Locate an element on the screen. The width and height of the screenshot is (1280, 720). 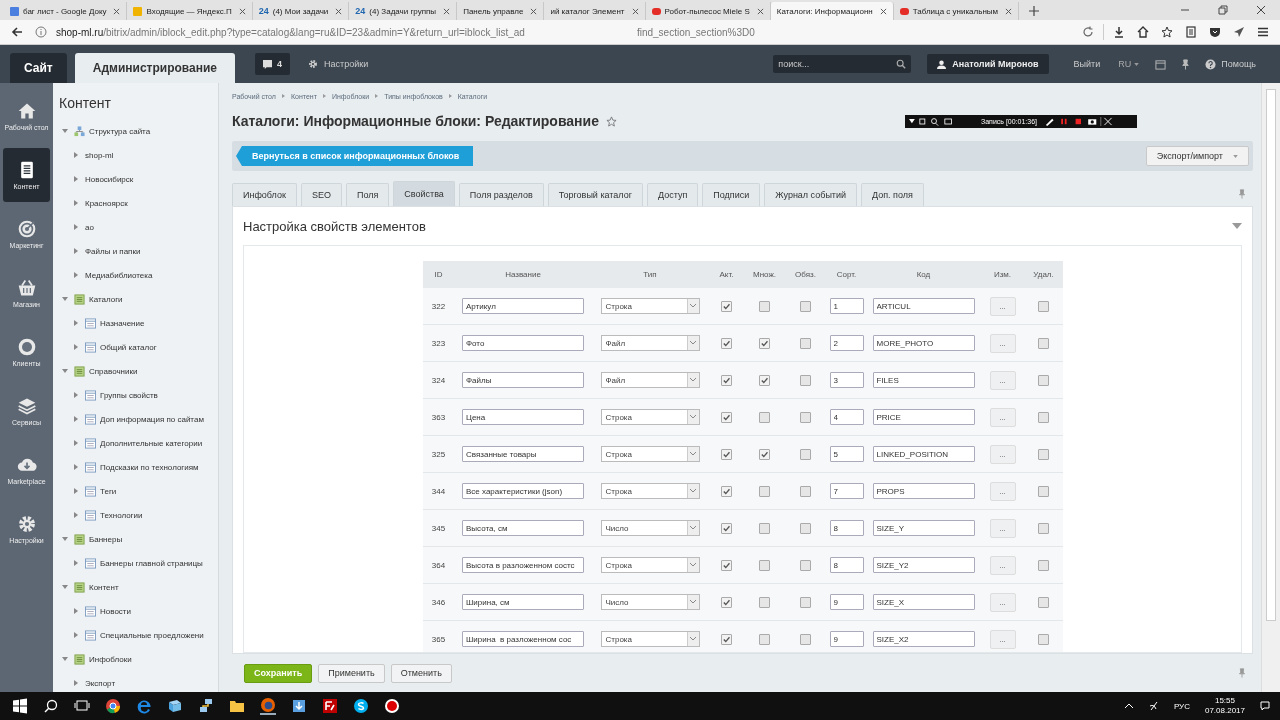
scrollbar is located at coordinates (1270, 387).